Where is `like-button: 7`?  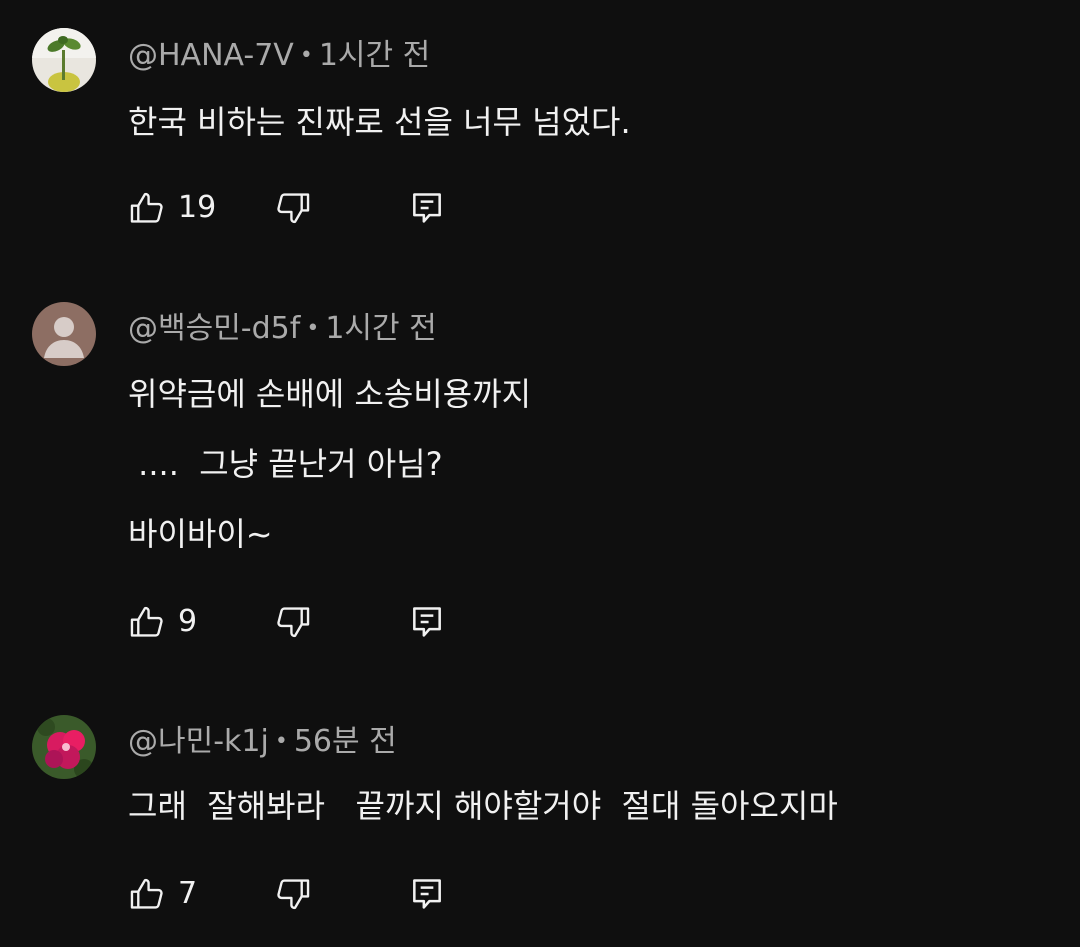 like-button: 7 is located at coordinates (162, 894).